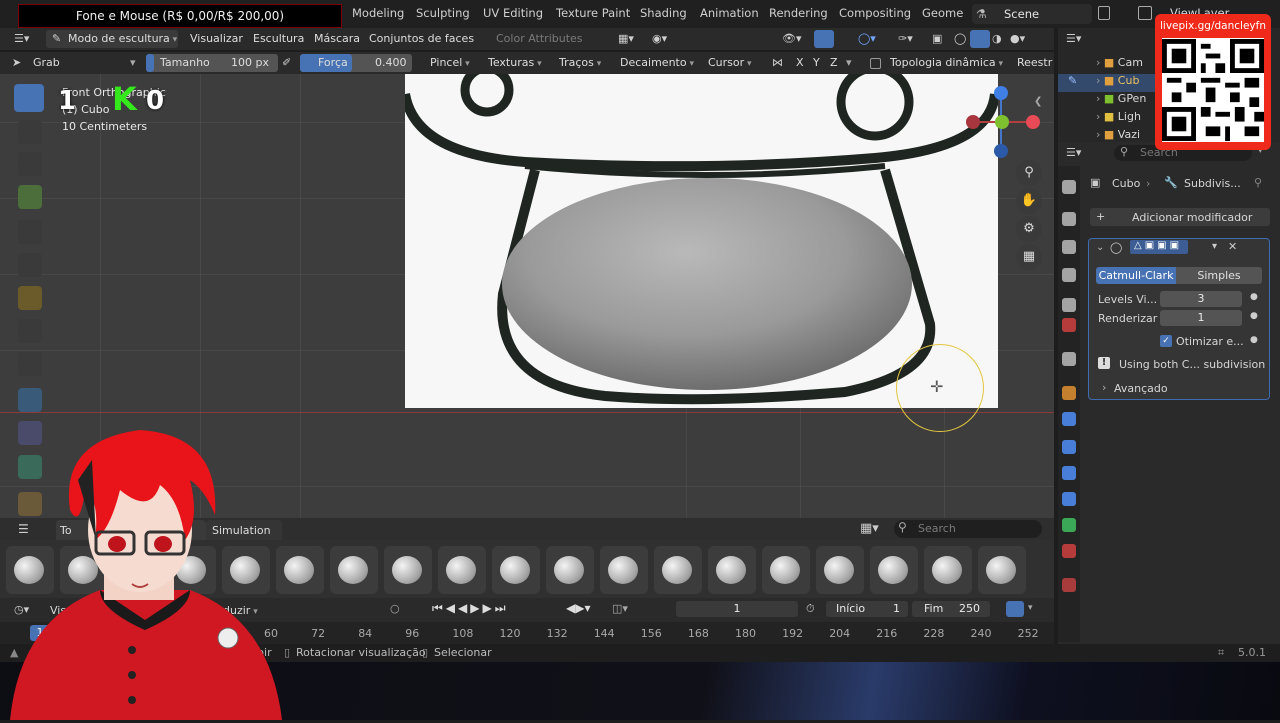 This screenshot has width=1280, height=723. Describe the element at coordinates (942, 13) in the screenshot. I see `tab-geometry-nodes: Geome` at that location.